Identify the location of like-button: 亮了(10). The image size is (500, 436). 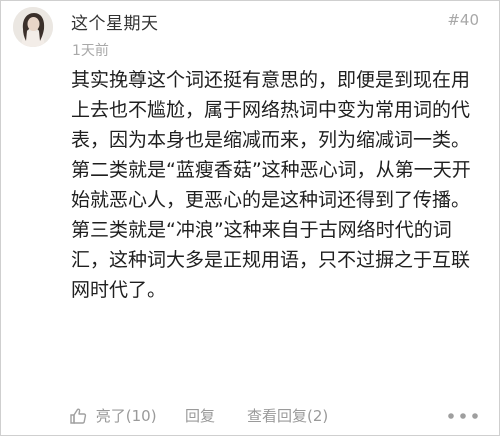
(113, 416).